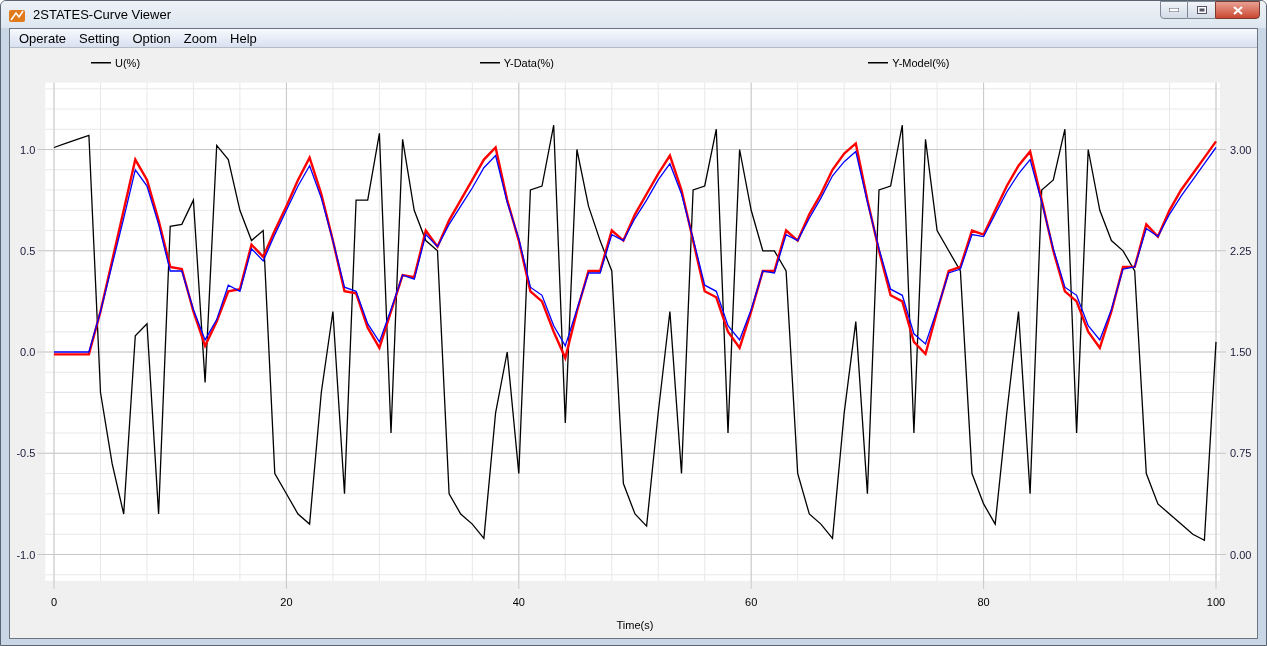 The image size is (1267, 646). What do you see at coordinates (26, 453) in the screenshot?
I see `y-tick-label: -0.5` at bounding box center [26, 453].